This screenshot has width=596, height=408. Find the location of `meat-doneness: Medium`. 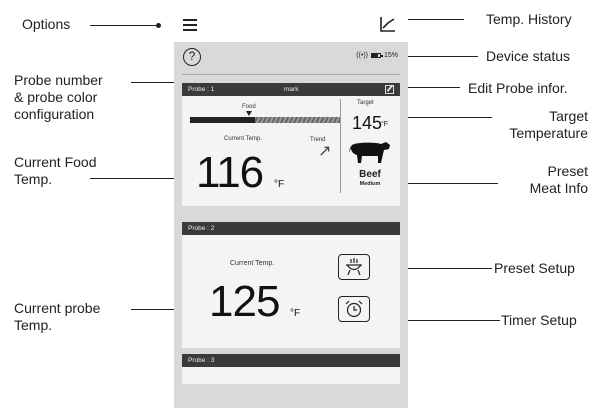

meat-doneness: Medium is located at coordinates (370, 184).